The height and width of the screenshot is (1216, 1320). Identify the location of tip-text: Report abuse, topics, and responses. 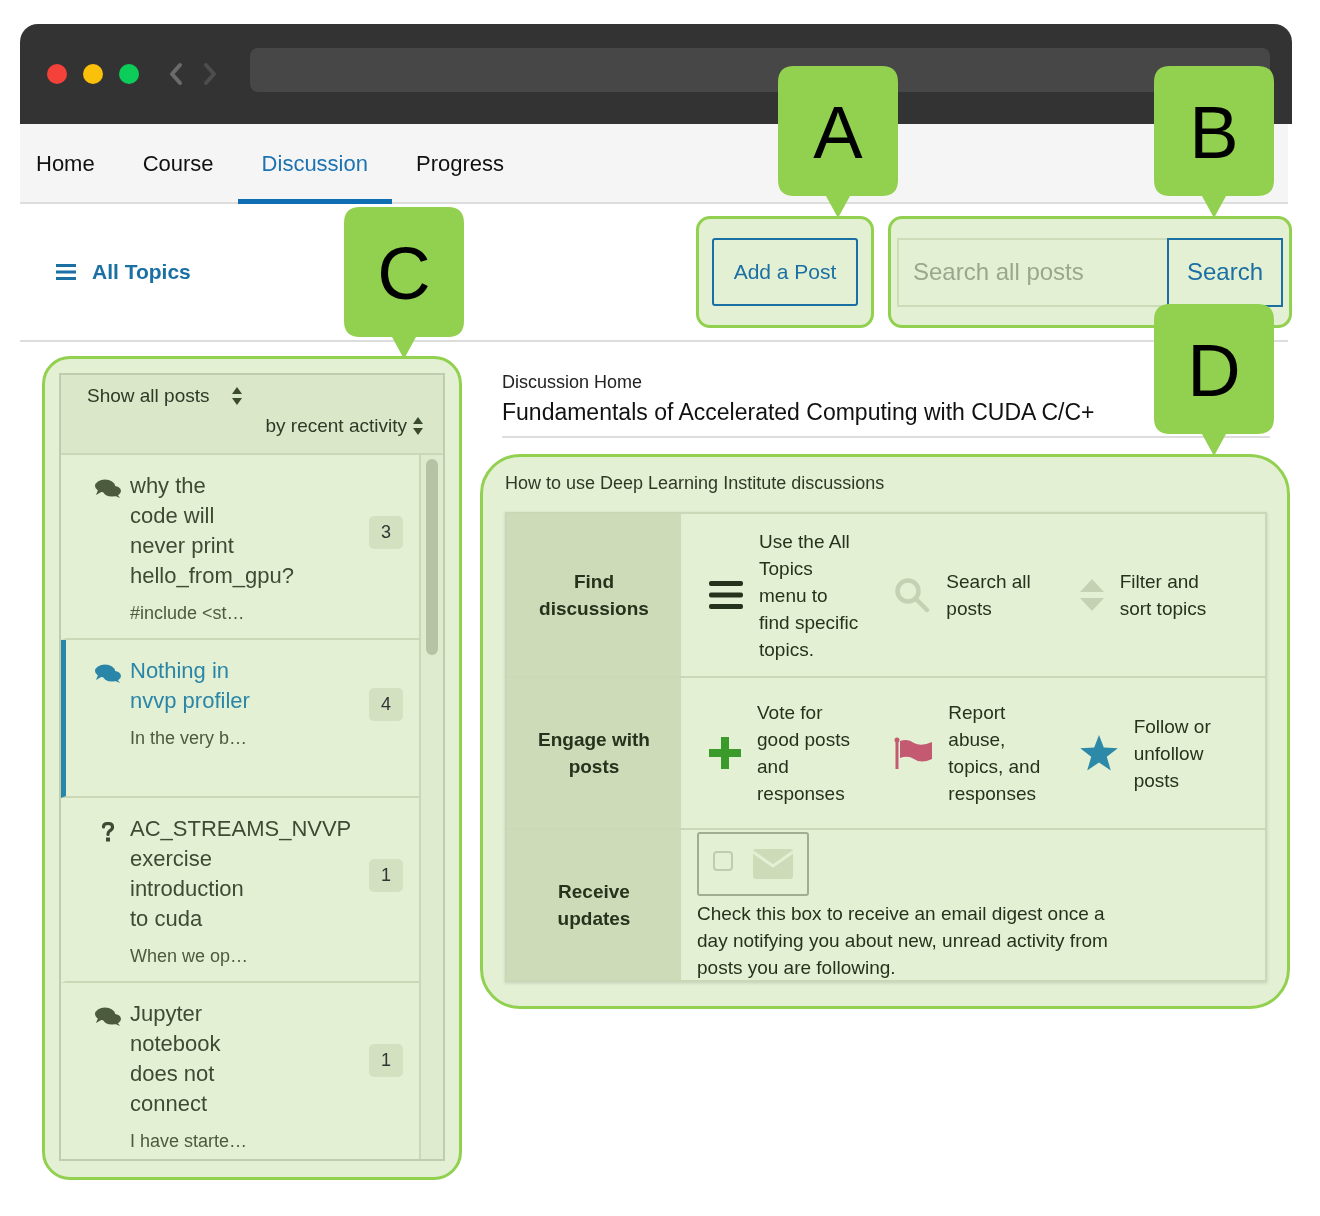
(995, 753).